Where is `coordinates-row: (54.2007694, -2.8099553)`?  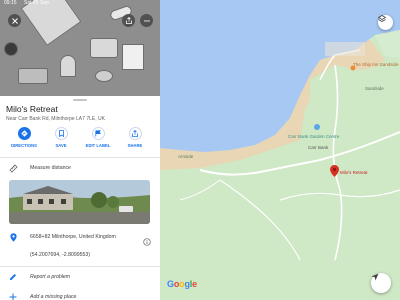
coordinates-row: (54.2007694, -2.8099553) is located at coordinates (80, 255).